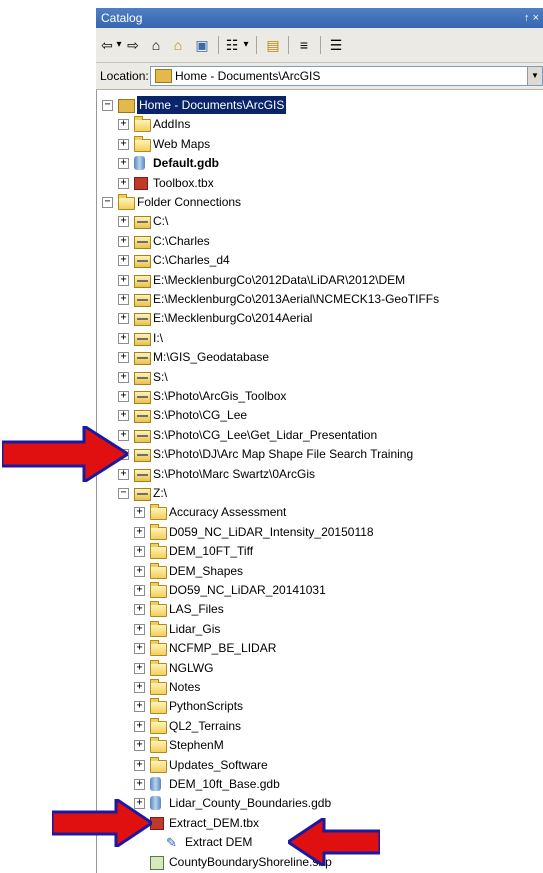  I want to click on red-arrow-left-icon, so click(334, 842).